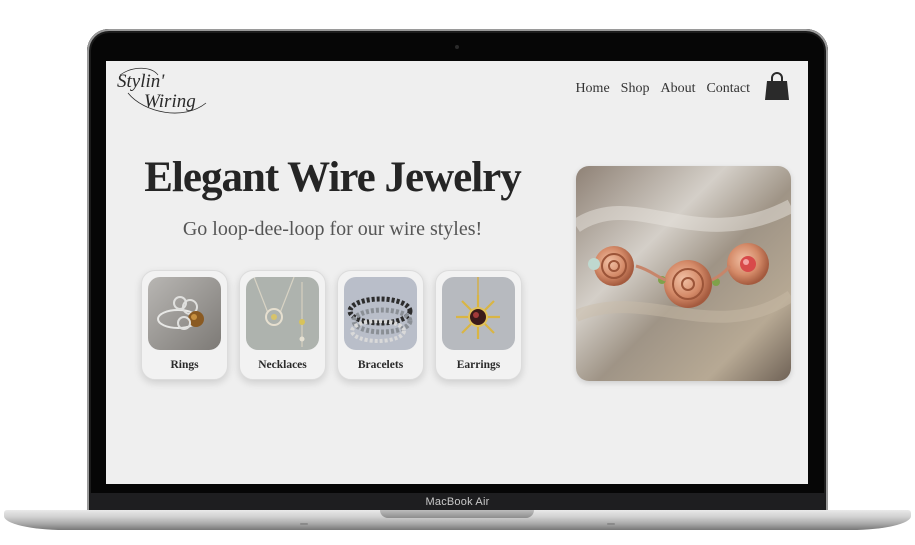  What do you see at coordinates (282, 313) in the screenshot?
I see `necklaces-image` at bounding box center [282, 313].